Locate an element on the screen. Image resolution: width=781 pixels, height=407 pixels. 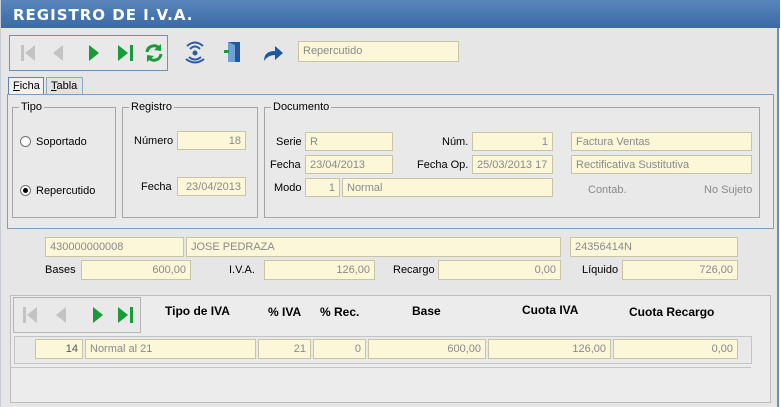
record-nav-toolbar is located at coordinates (88, 53).